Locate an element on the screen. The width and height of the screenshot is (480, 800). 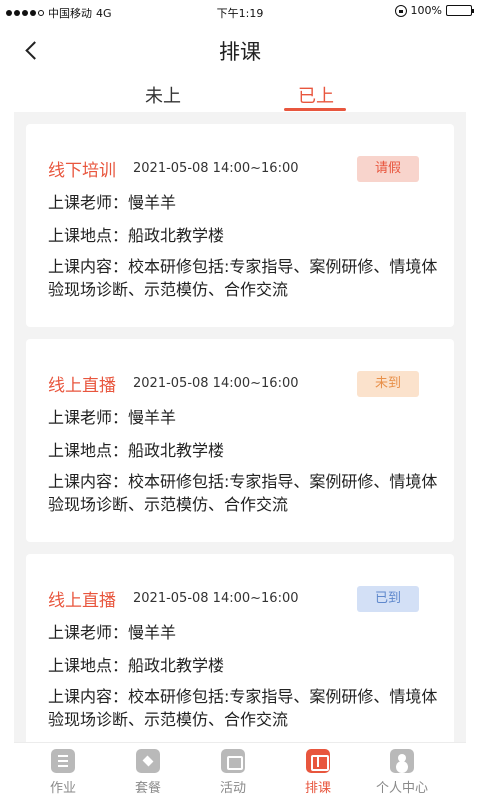
nav-item-schedule: 排课 is located at coordinates (318, 772).